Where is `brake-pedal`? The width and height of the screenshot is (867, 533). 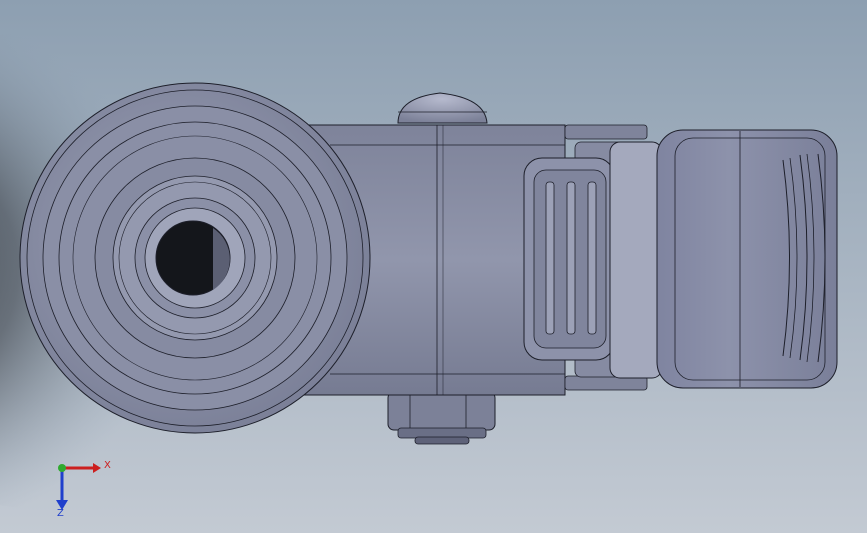 brake-pedal is located at coordinates (747, 259).